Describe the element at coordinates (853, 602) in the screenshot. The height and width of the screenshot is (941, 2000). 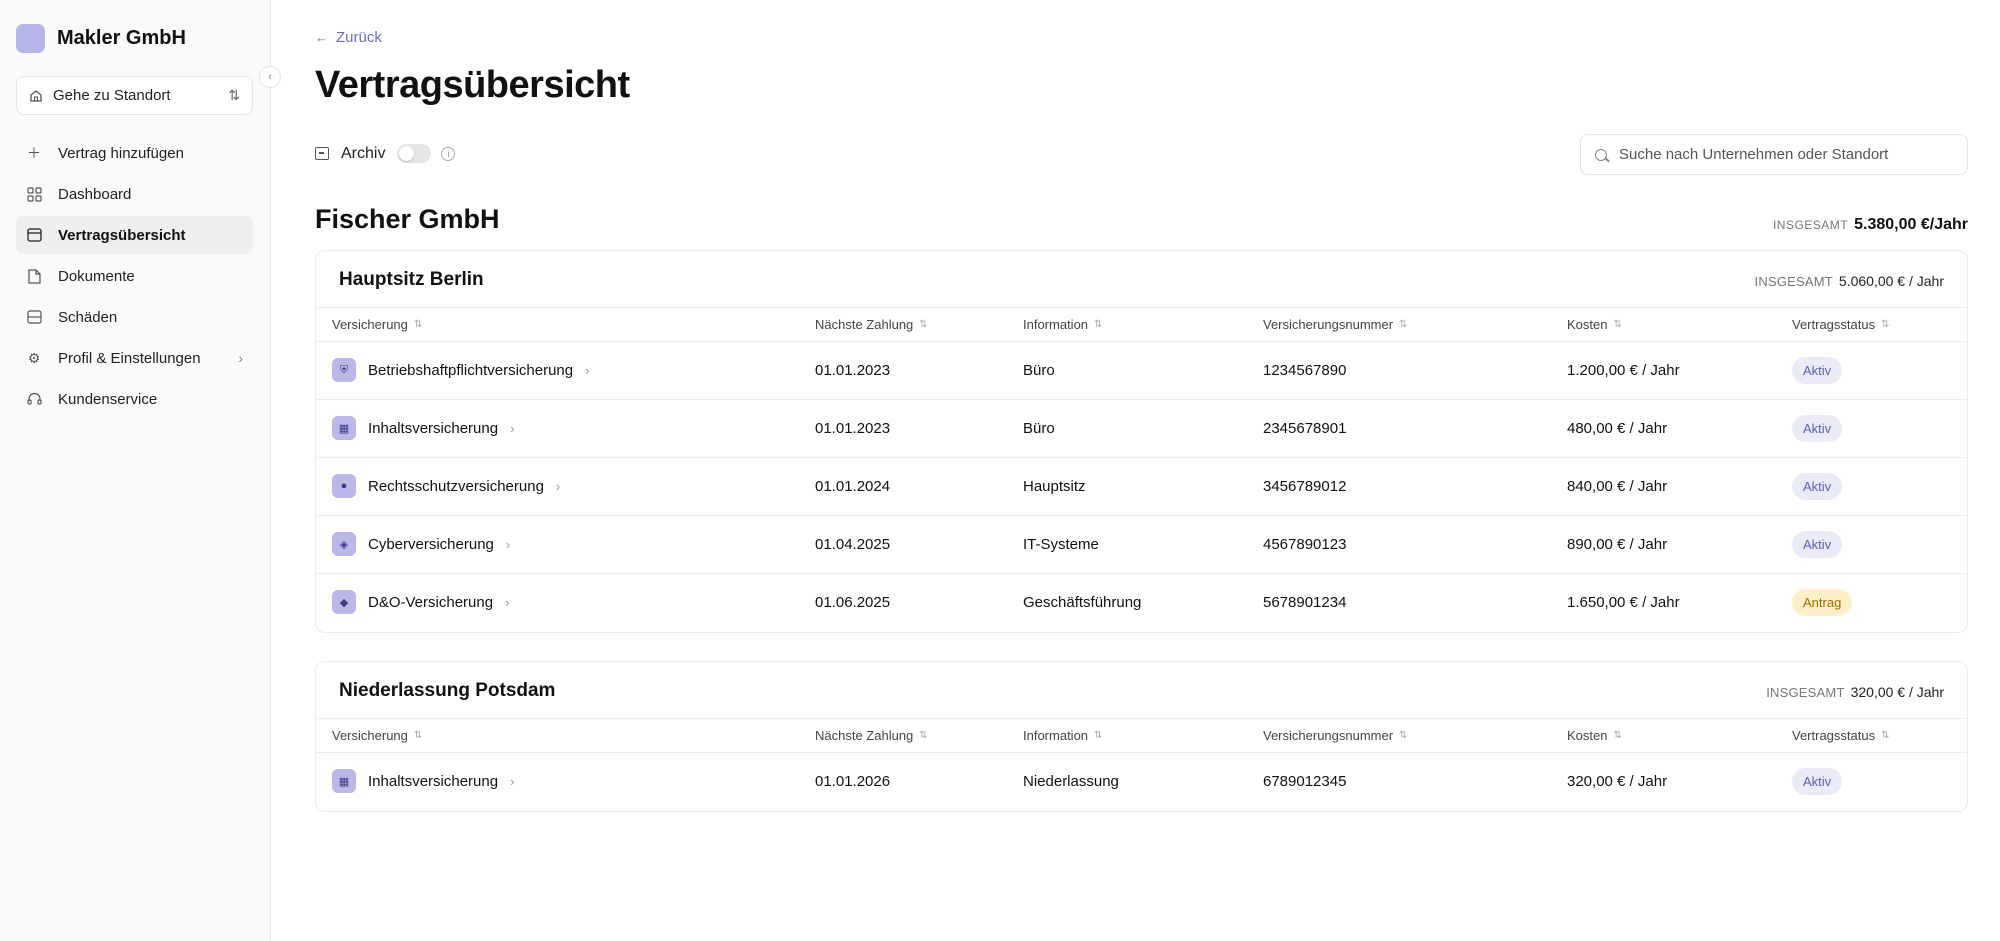
I see `next-payment: 01.06.2025` at that location.